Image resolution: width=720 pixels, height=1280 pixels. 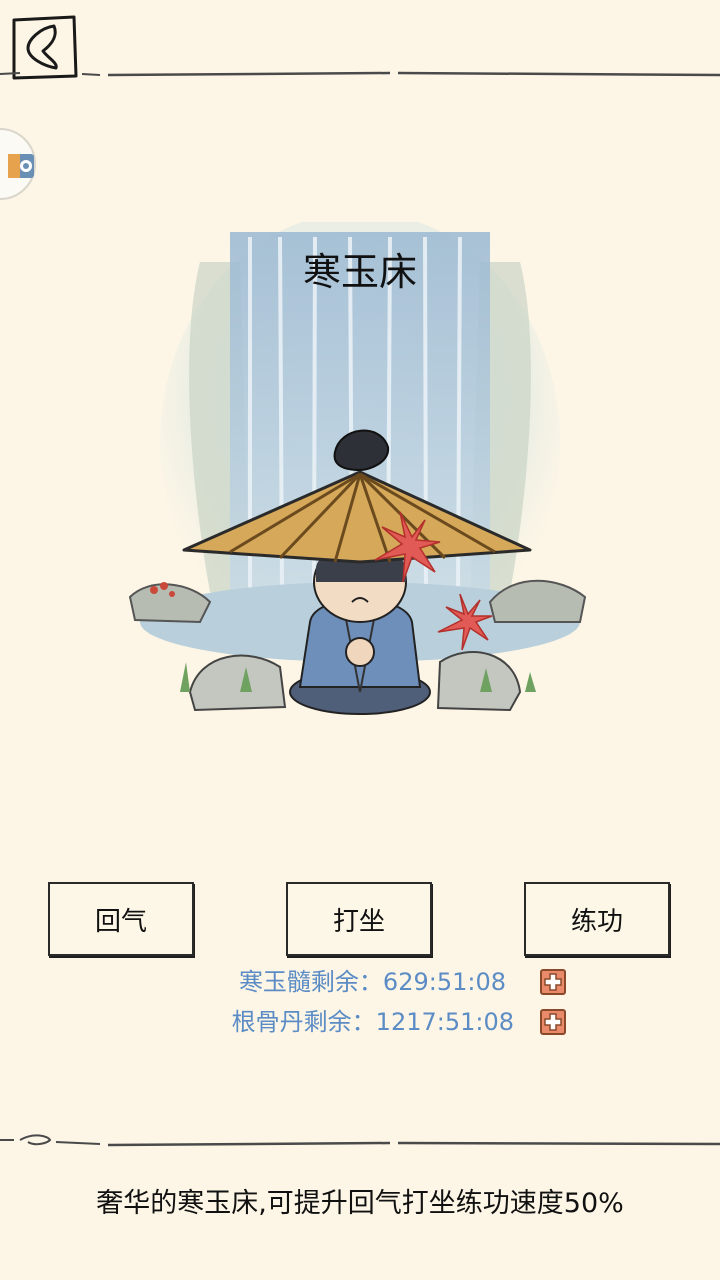 I want to click on timer-text: 根骨丹剩余：1217:51:08, so click(x=372, y=1022).